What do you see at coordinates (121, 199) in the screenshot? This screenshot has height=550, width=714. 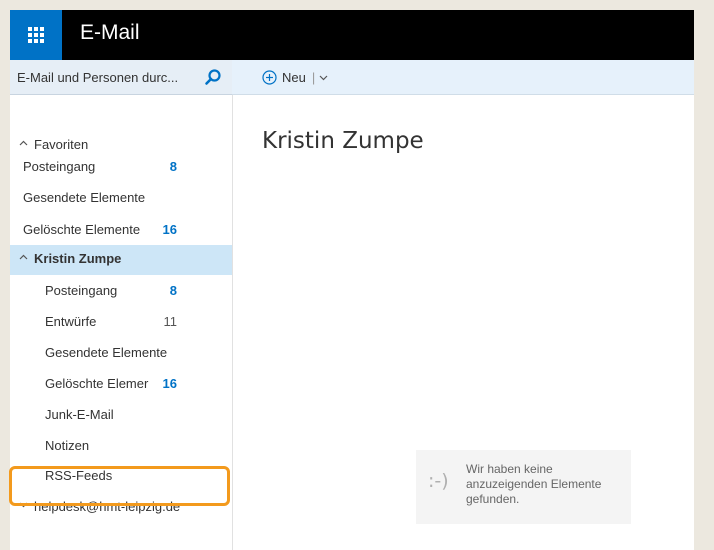 I see `favorite-folder-sent: Gesendete Elemente` at bounding box center [121, 199].